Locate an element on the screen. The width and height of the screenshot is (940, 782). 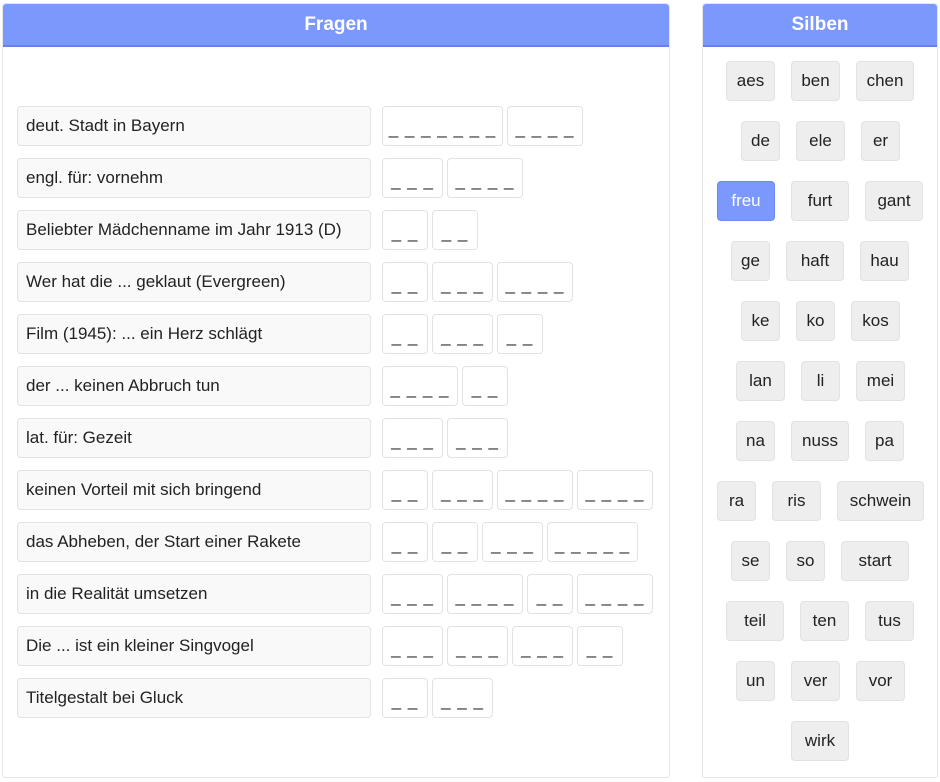
syllable-chip: ten is located at coordinates (824, 621).